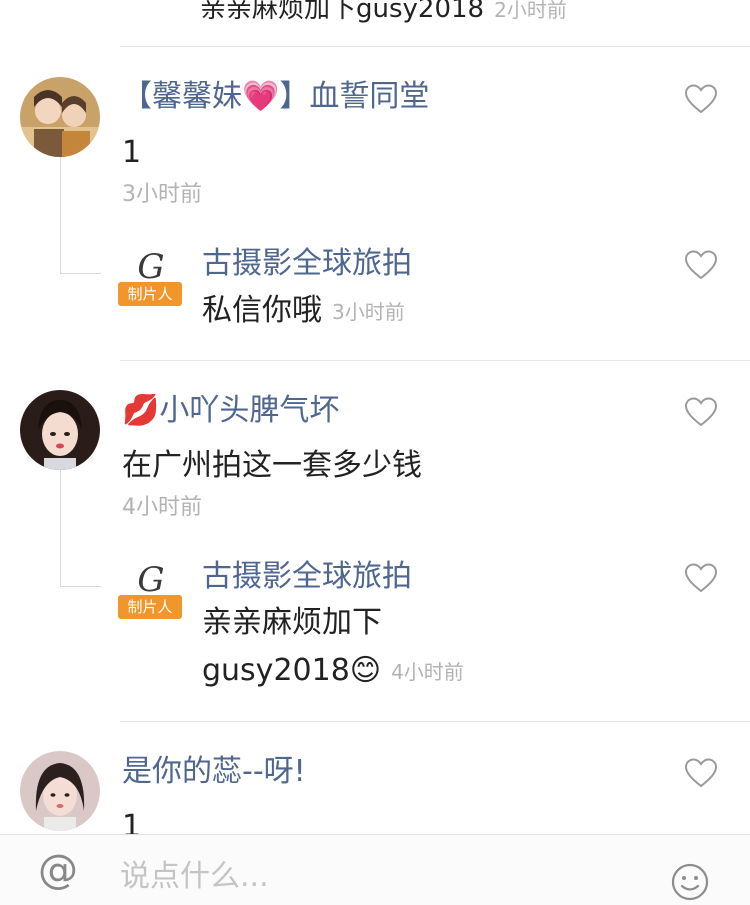 The width and height of the screenshot is (750, 905). Describe the element at coordinates (292, 622) in the screenshot. I see `reply-content-line1: 亲亲麻烦加下` at that location.